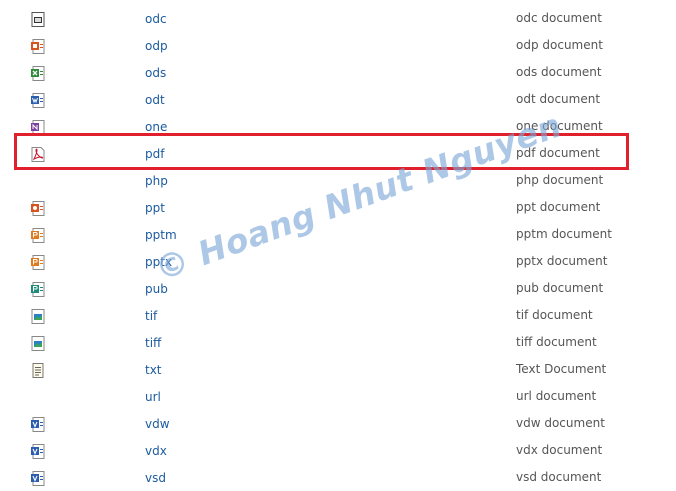  Describe the element at coordinates (38, 424) in the screenshot. I see `vdw-visio-icon` at that location.